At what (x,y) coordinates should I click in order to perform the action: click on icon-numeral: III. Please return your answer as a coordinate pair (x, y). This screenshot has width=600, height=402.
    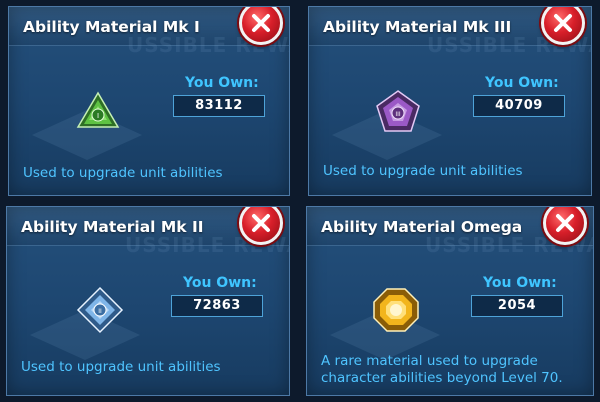
    Looking at the image, I should click on (398, 114).